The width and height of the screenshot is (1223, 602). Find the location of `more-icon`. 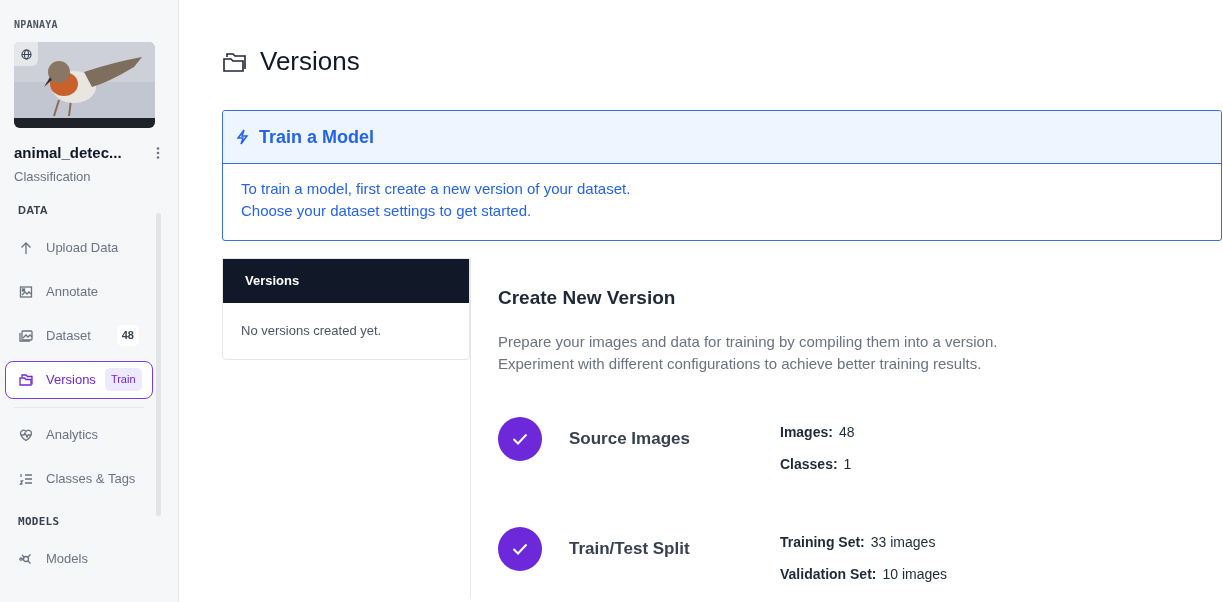

more-icon is located at coordinates (158, 153).